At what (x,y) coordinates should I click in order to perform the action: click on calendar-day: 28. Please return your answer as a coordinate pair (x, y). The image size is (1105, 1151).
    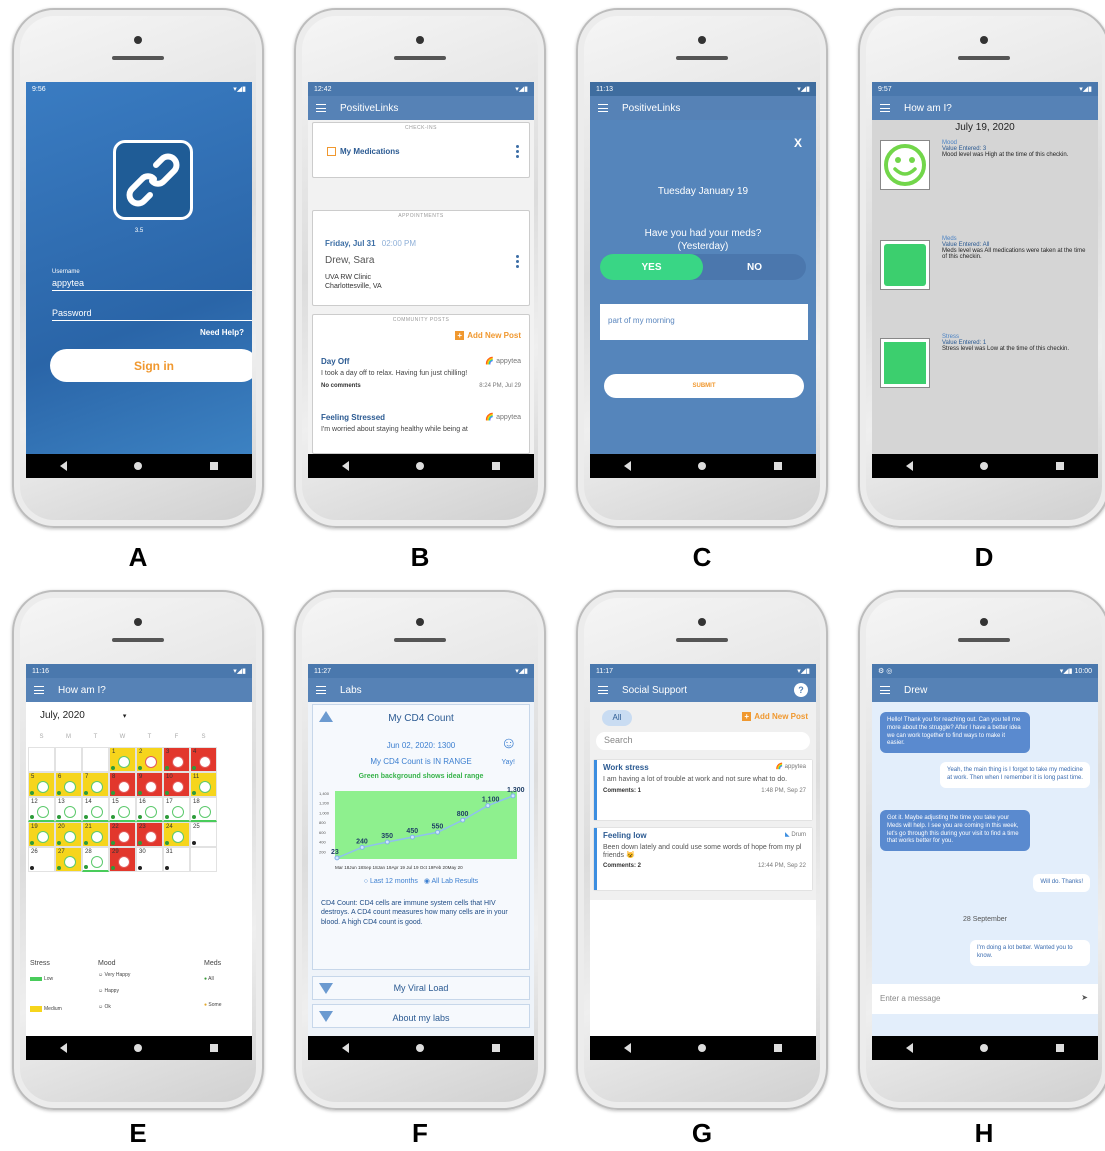
    Looking at the image, I should click on (95, 859).